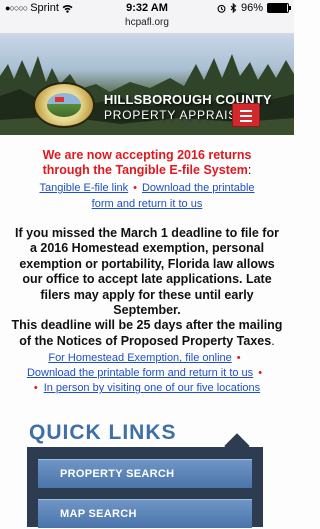 This screenshot has height=529, width=320. I want to click on county-seal-logo, so click(64, 105).